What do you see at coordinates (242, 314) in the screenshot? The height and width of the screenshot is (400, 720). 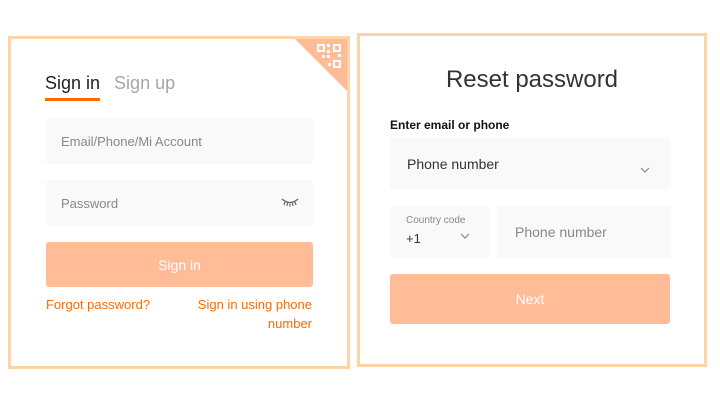 I see `phone-sign-in-link: Sign in using phone number` at bounding box center [242, 314].